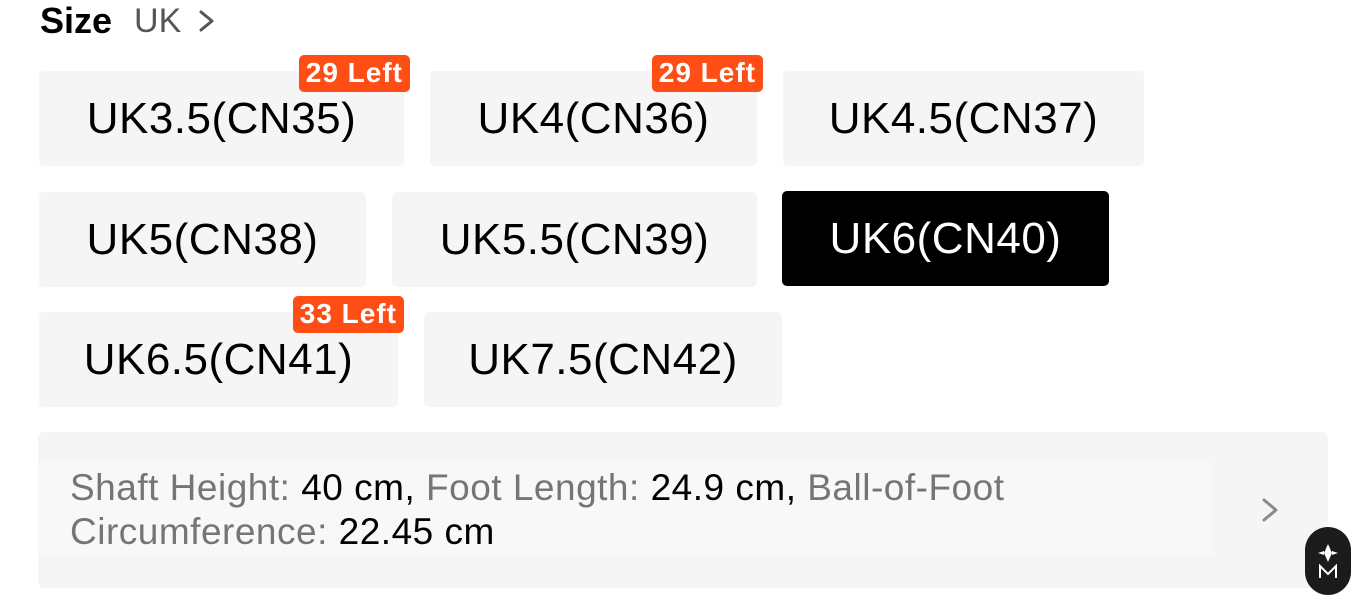  Describe the element at coordinates (906, 487) in the screenshot. I see `ball-of-foot-label: Ball-of-Foot` at that location.